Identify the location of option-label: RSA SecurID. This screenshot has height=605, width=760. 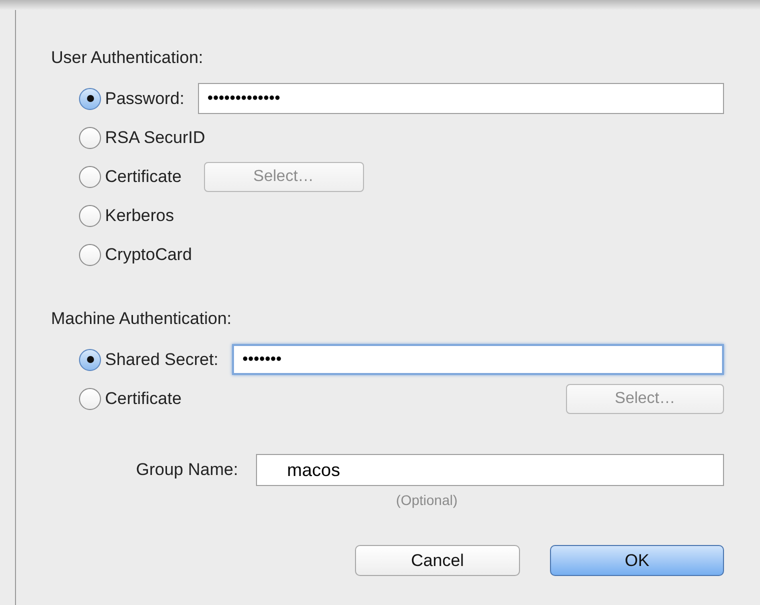
(155, 137).